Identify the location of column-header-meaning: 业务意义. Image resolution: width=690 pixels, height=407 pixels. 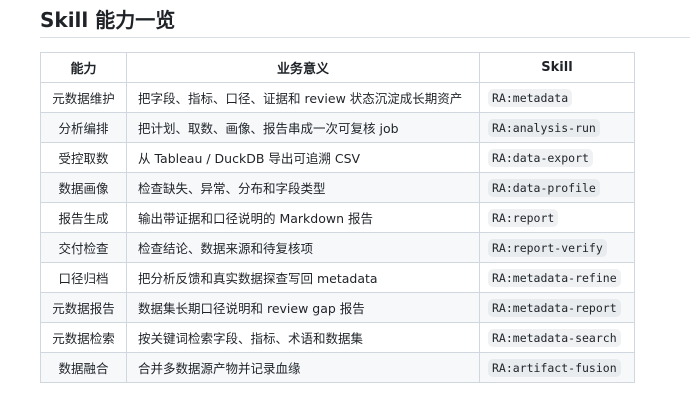
(303, 67).